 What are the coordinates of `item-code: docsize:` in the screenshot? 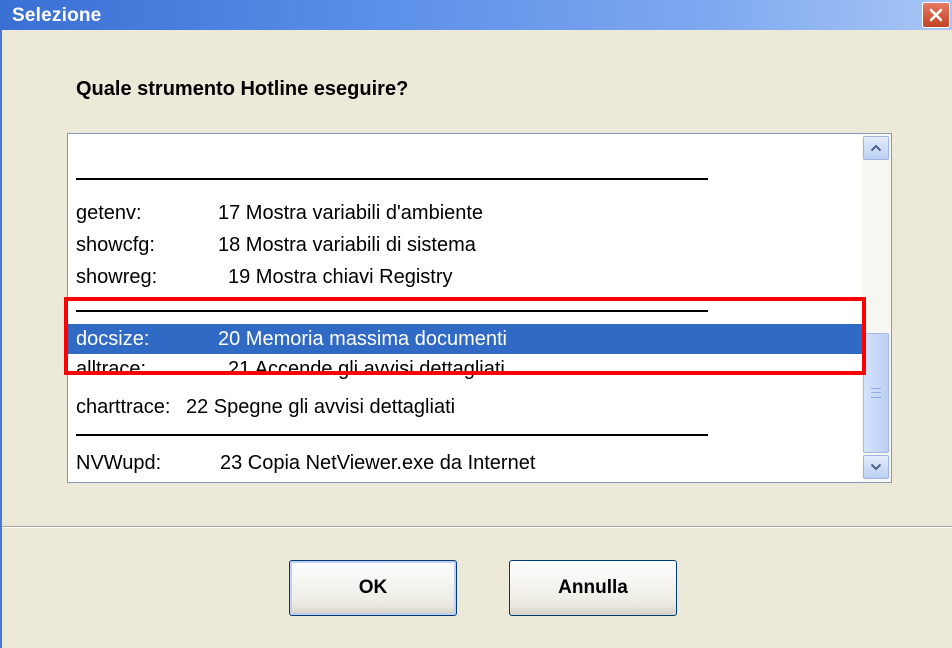 It's located at (113, 339).